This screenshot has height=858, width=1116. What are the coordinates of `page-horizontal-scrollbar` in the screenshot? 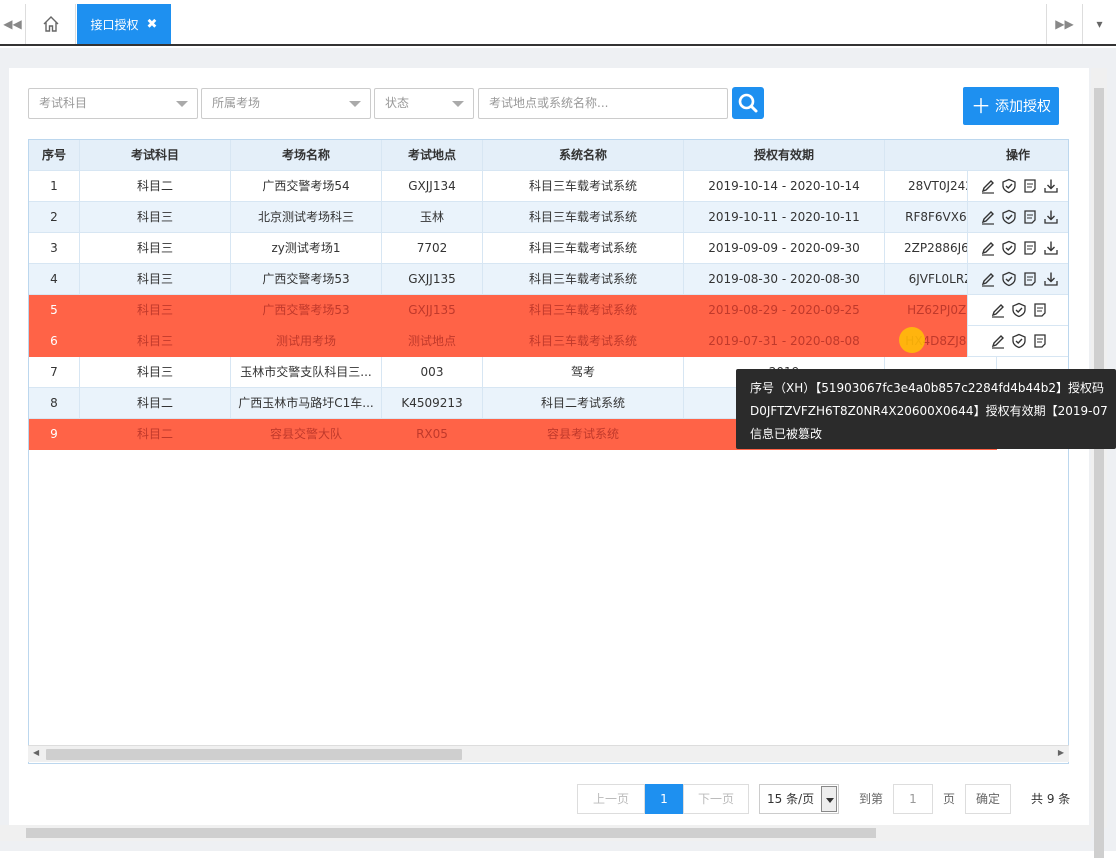 It's located at (545, 833).